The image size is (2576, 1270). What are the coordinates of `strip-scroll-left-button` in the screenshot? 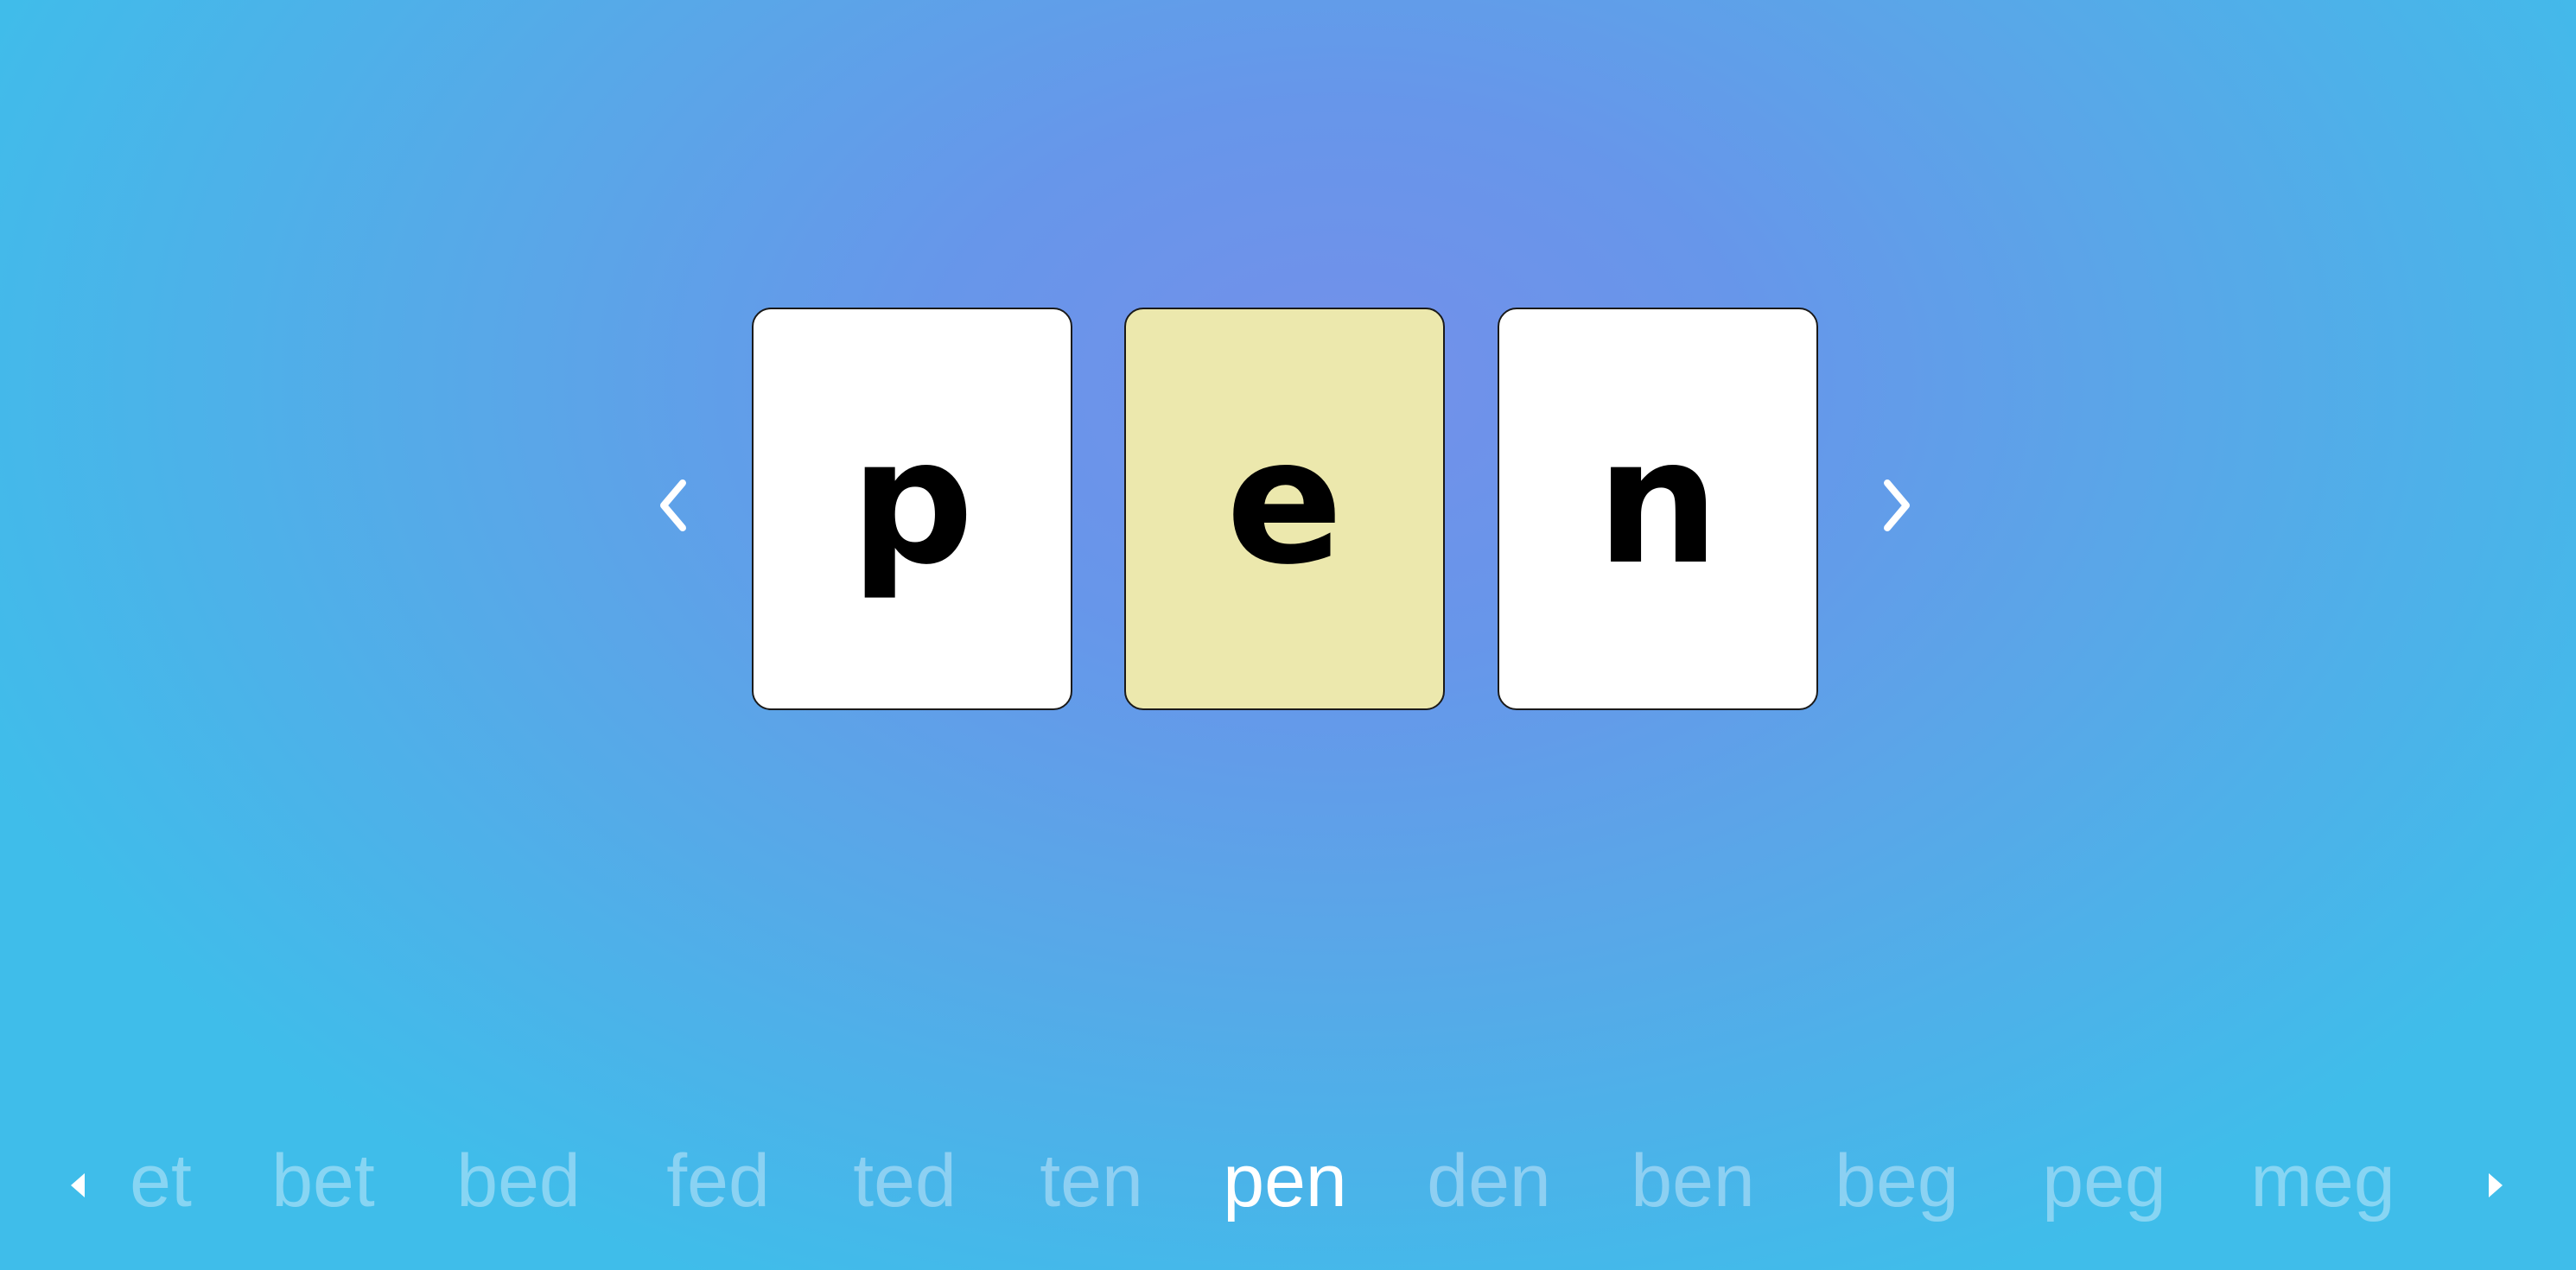 It's located at (77, 1185).